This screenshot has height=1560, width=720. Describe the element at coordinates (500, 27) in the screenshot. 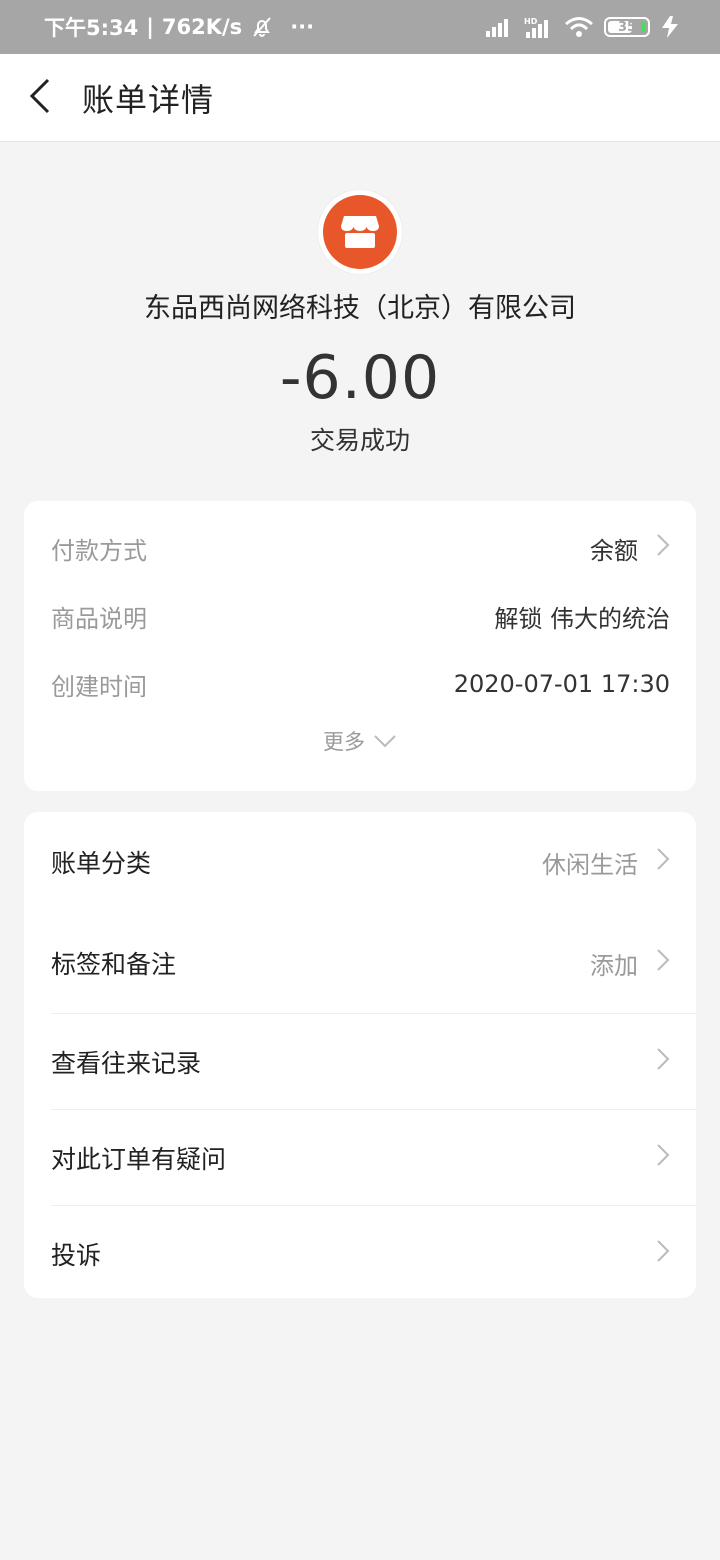

I see `signal-icon` at that location.